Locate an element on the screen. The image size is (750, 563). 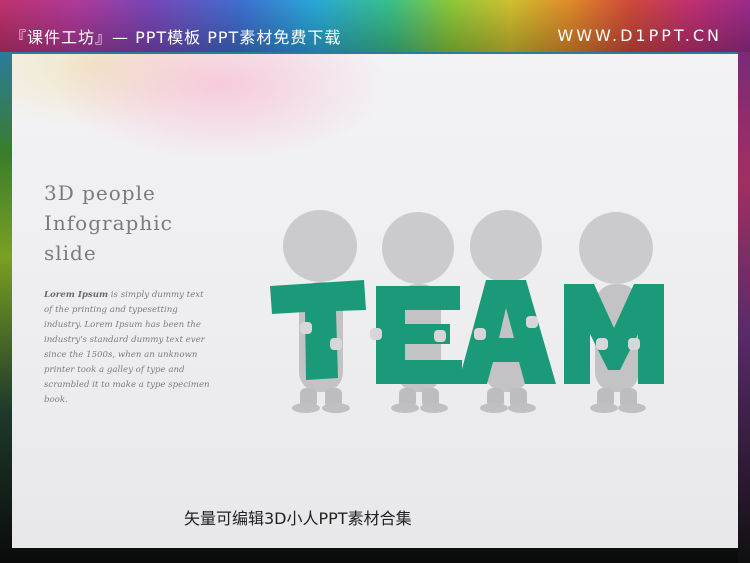
slide-frame-right is located at coordinates (744, 307).